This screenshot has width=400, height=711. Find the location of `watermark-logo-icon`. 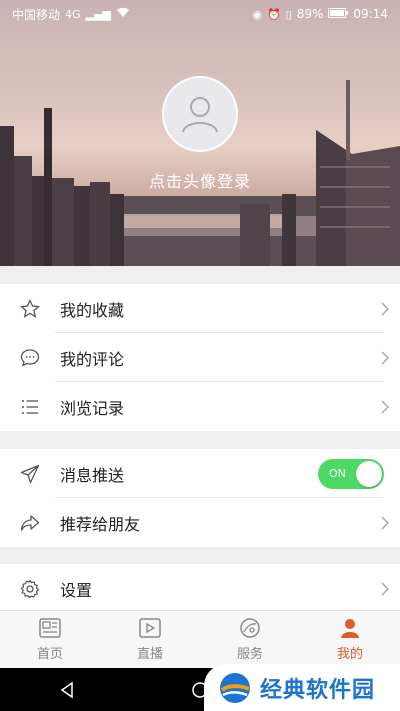

watermark-logo-icon is located at coordinates (235, 687).